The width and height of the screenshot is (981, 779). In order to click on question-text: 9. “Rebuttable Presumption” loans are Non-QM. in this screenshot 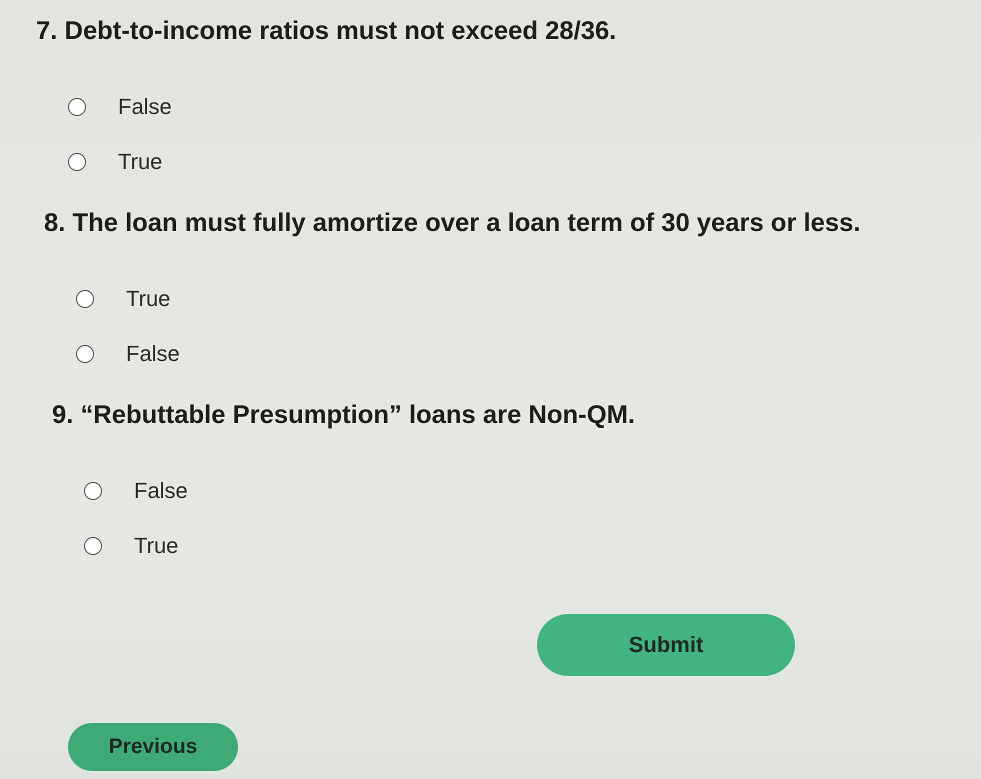, I will do `click(344, 415)`.